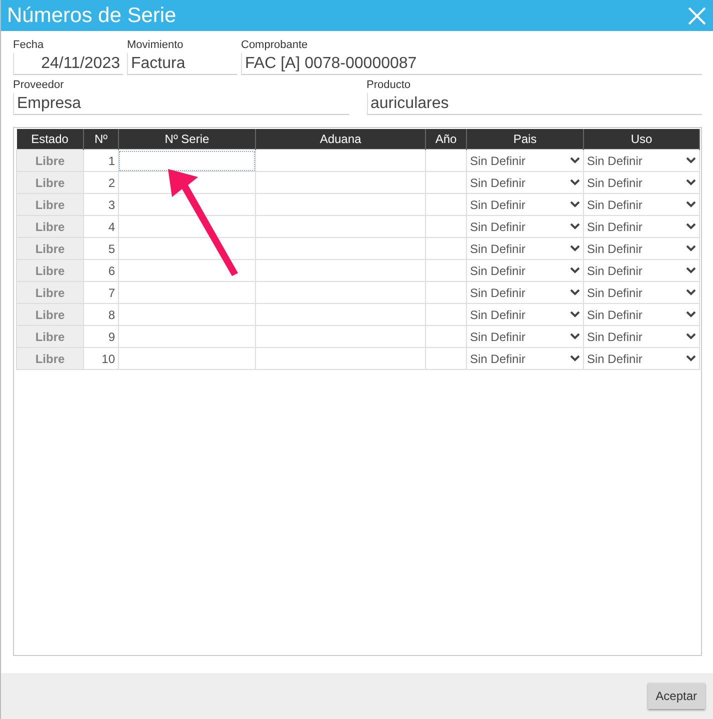 Image resolution: width=713 pixels, height=719 pixels. I want to click on text-field: Empresa, so click(180, 104).